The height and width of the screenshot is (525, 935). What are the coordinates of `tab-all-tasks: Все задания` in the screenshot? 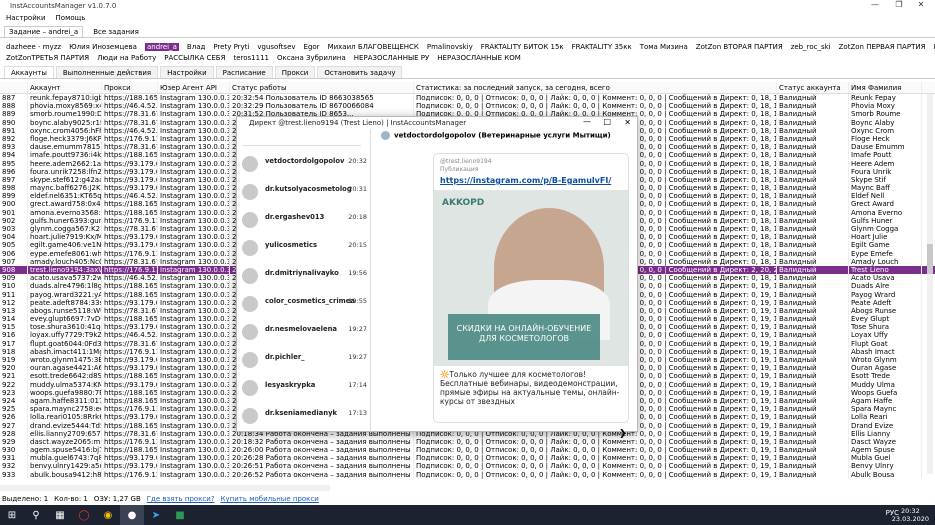 It's located at (116, 32).